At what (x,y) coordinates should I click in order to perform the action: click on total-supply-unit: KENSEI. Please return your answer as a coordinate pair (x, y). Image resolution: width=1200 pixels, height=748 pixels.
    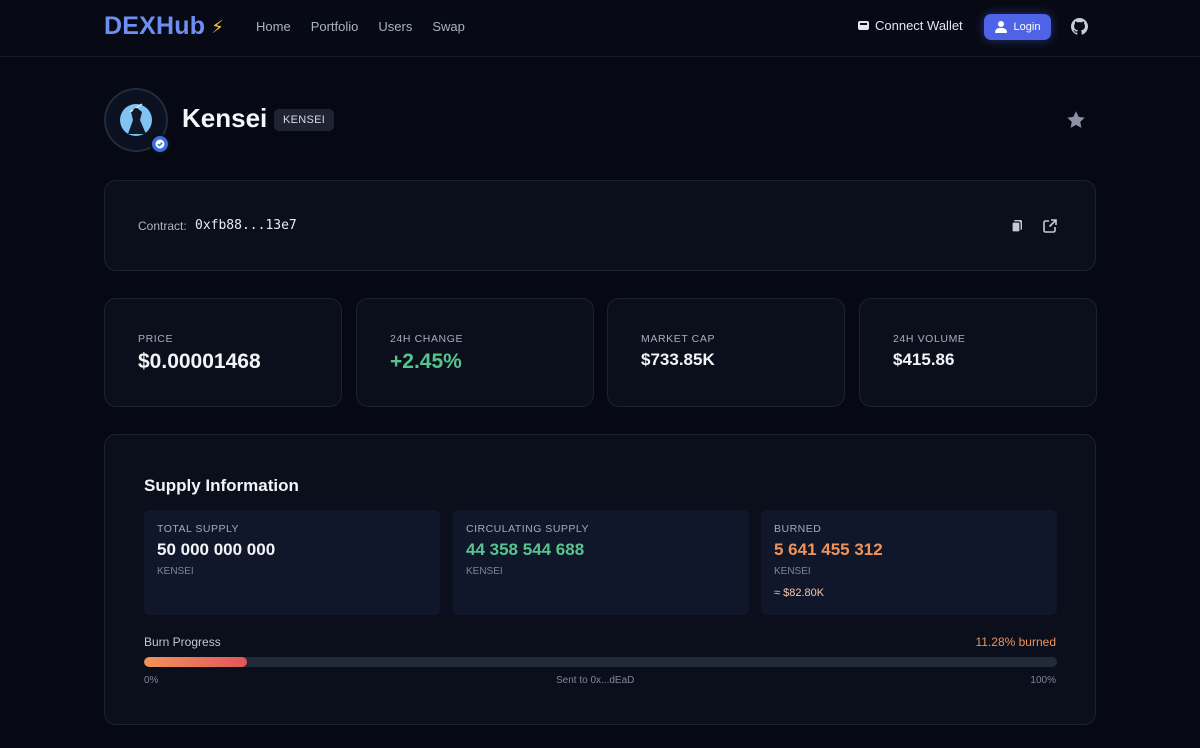
    Looking at the image, I should click on (175, 571).